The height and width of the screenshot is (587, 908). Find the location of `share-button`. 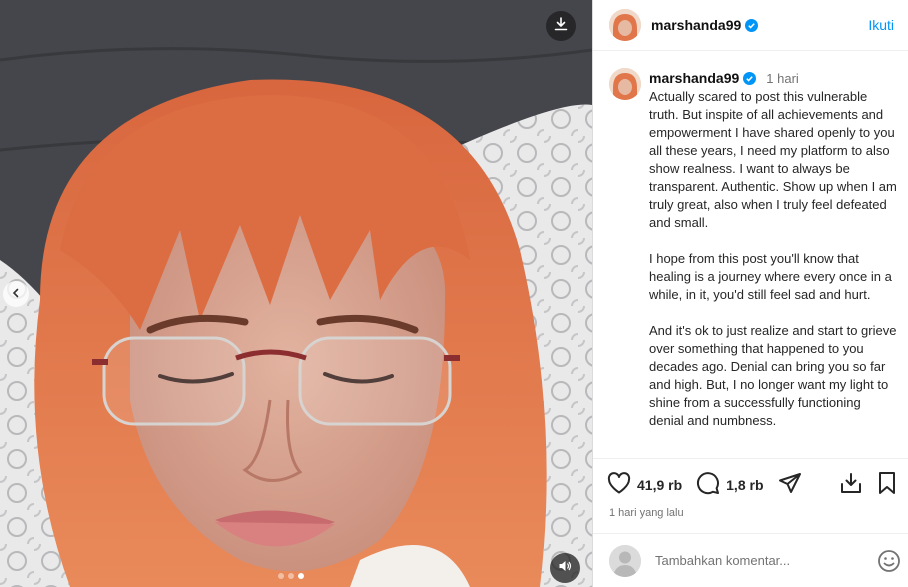

share-button is located at coordinates (790, 485).